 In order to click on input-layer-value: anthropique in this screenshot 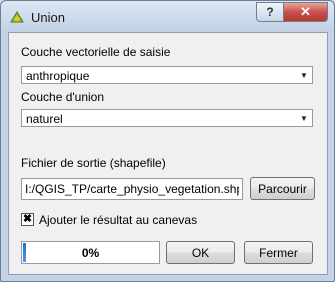, I will do `click(58, 76)`.